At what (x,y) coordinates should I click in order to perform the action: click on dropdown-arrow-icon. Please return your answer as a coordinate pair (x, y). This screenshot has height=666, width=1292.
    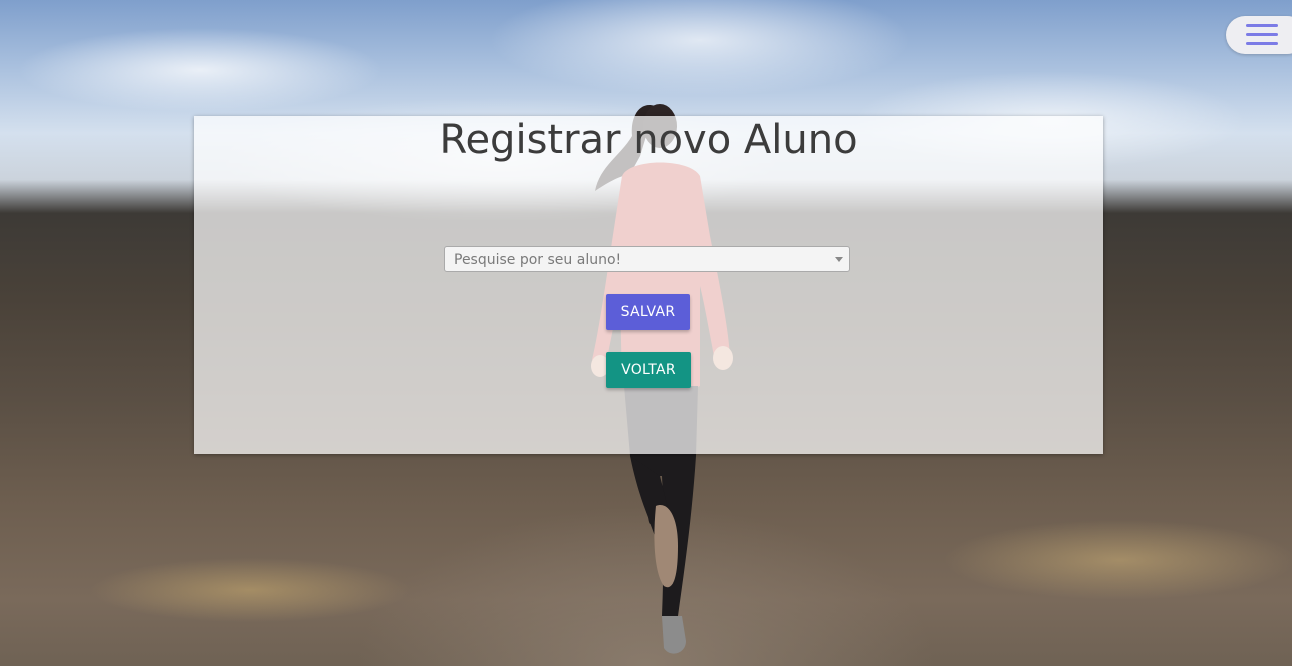
    Looking at the image, I should click on (839, 259).